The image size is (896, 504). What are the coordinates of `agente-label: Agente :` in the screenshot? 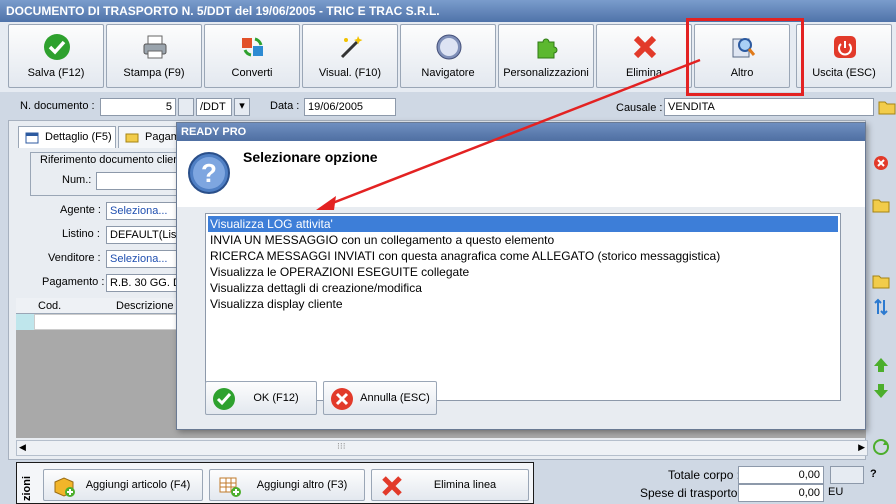 It's located at (80, 210).